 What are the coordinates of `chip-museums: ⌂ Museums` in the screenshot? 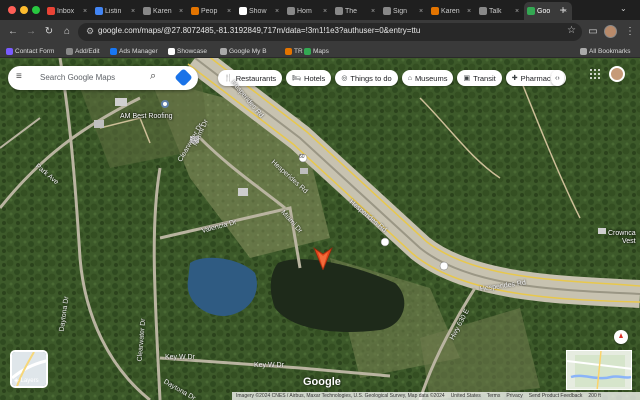 It's located at (427, 78).